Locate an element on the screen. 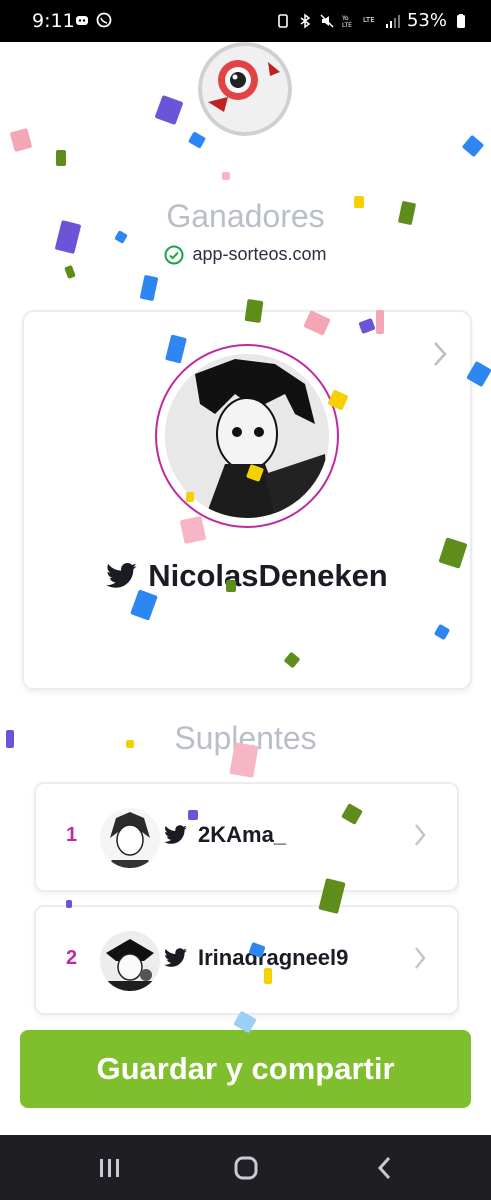  battery-percent: 53% is located at coordinates (426, 20).